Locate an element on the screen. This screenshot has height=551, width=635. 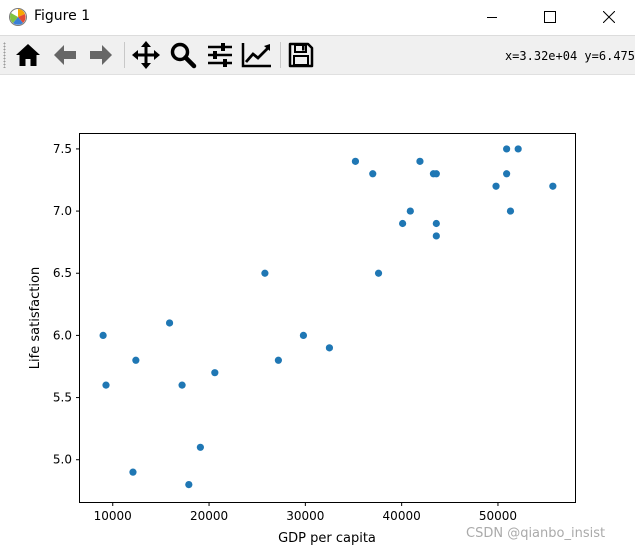
home-button is located at coordinates (28, 55).